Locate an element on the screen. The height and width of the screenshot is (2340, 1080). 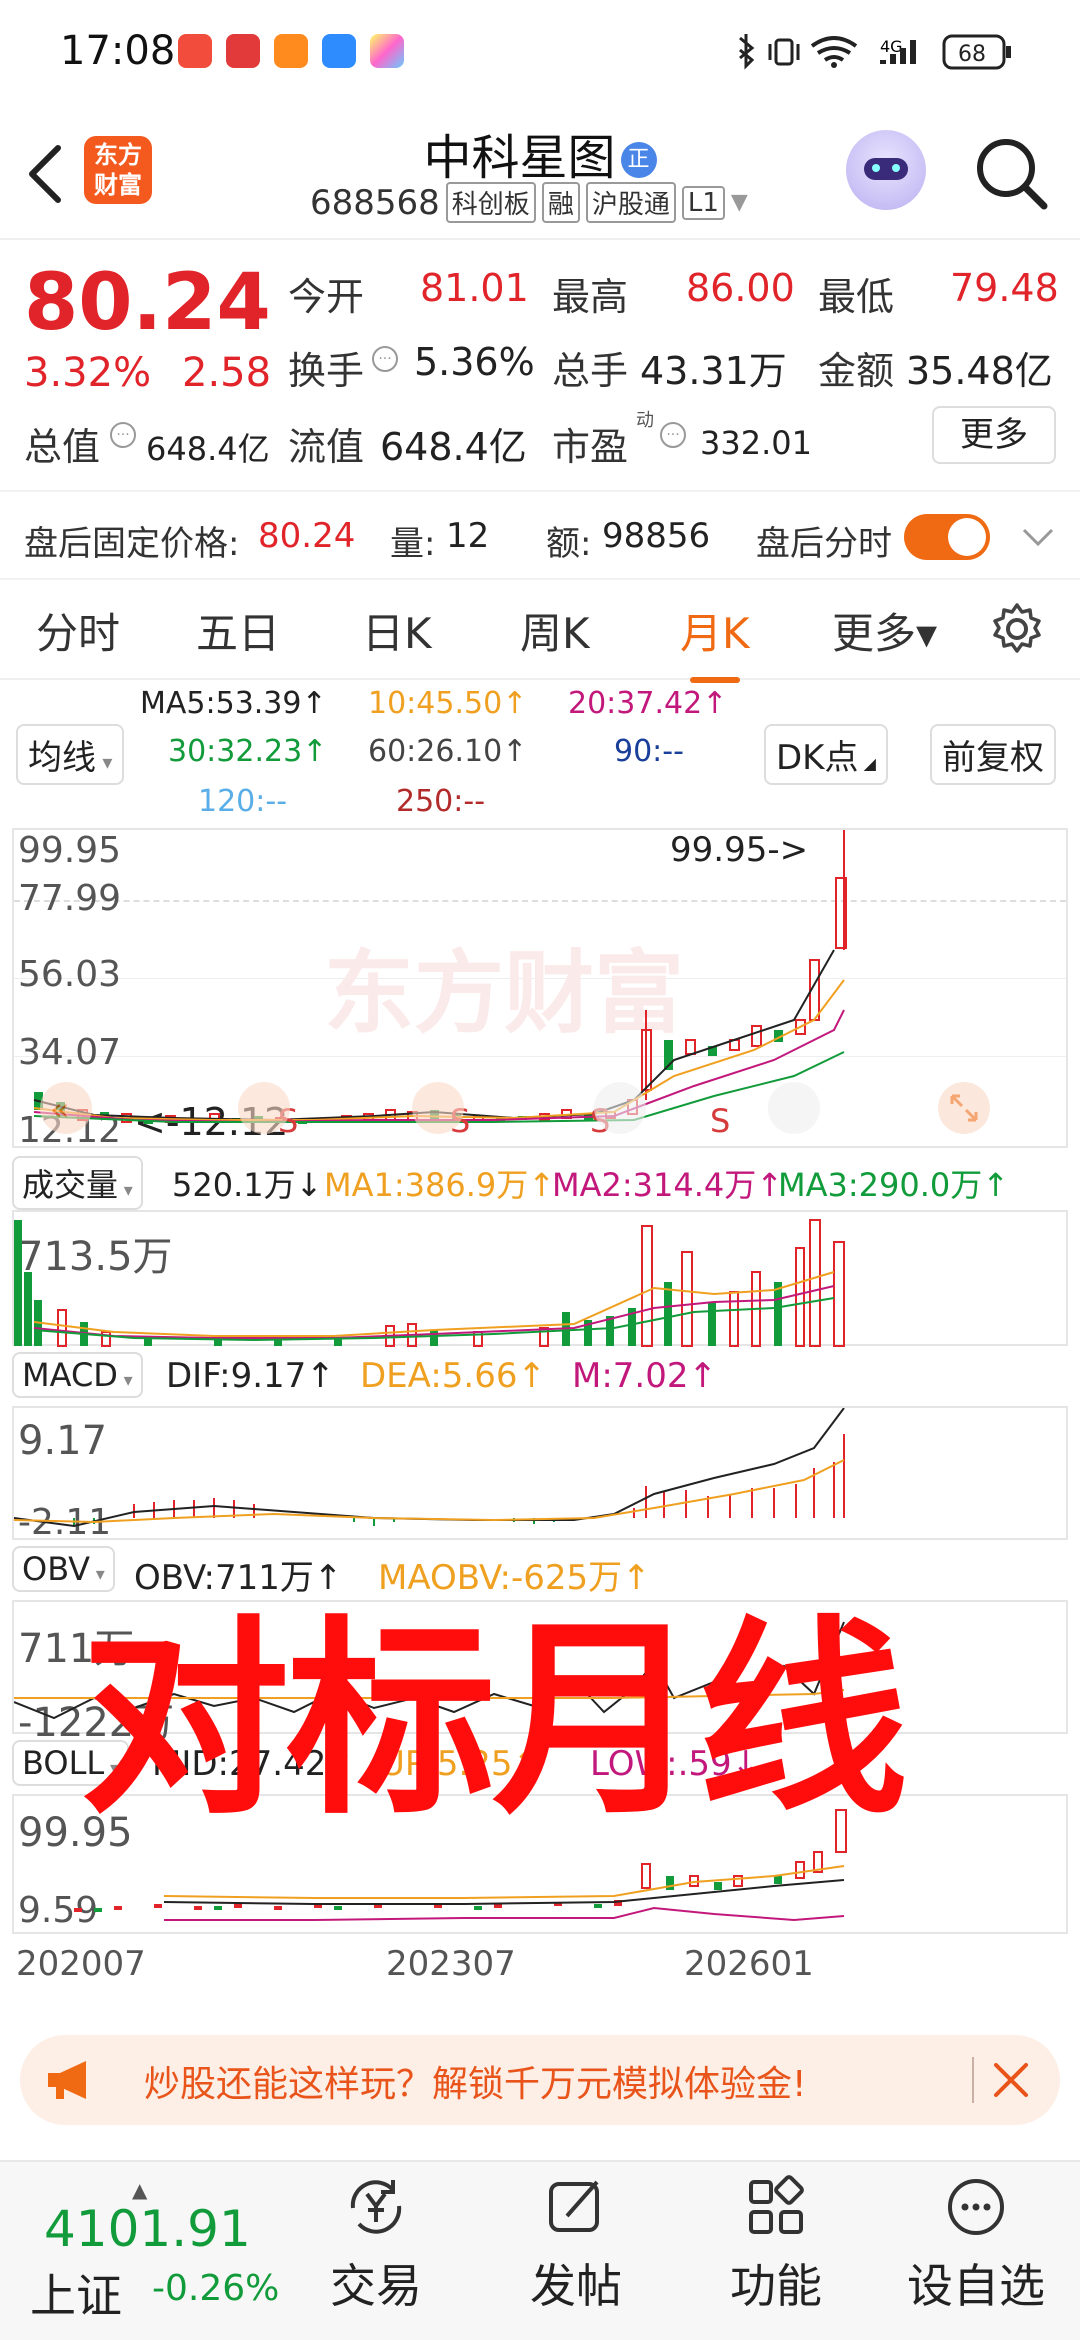
search-icon is located at coordinates (1012, 174).